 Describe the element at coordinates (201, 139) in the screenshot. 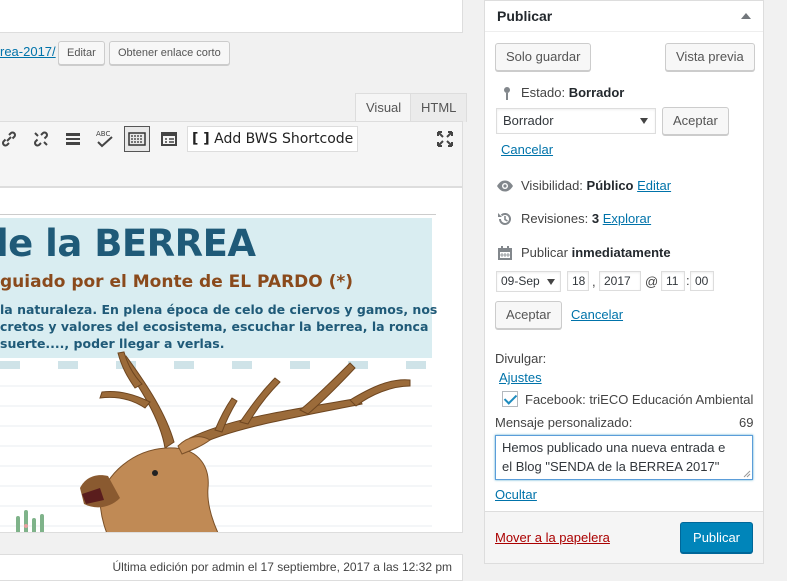

I see `shortcode-bracket-icon: [ ]` at that location.